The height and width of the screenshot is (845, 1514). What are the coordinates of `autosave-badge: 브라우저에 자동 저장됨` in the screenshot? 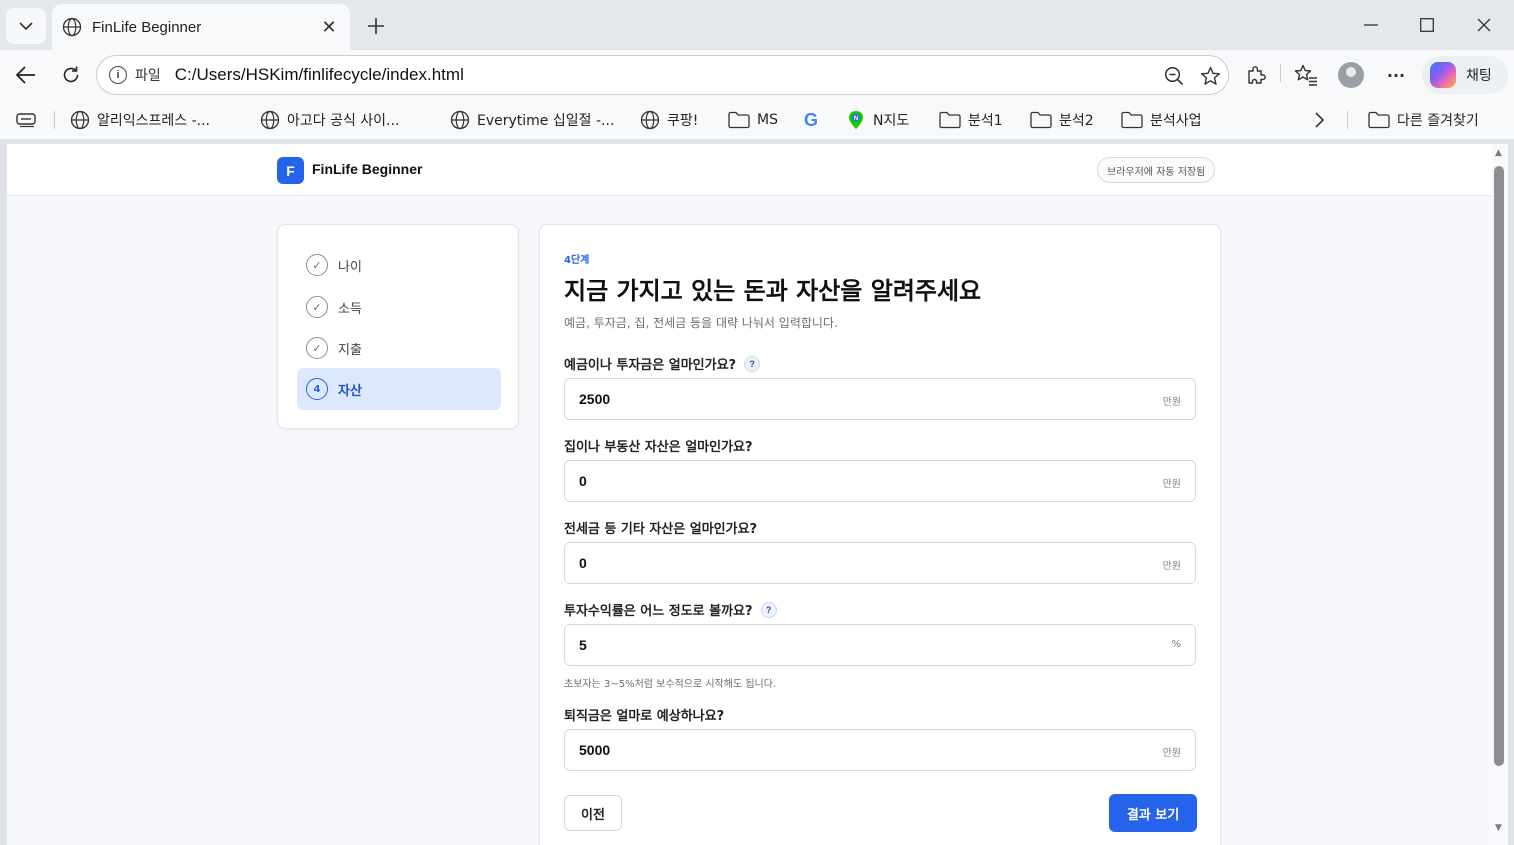 It's located at (1156, 170).